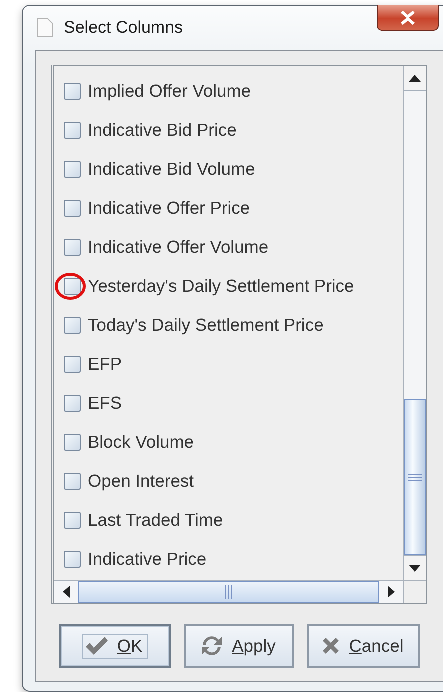 This screenshot has height=697, width=443. Describe the element at coordinates (415, 568) in the screenshot. I see `scroll-down-icon` at that location.